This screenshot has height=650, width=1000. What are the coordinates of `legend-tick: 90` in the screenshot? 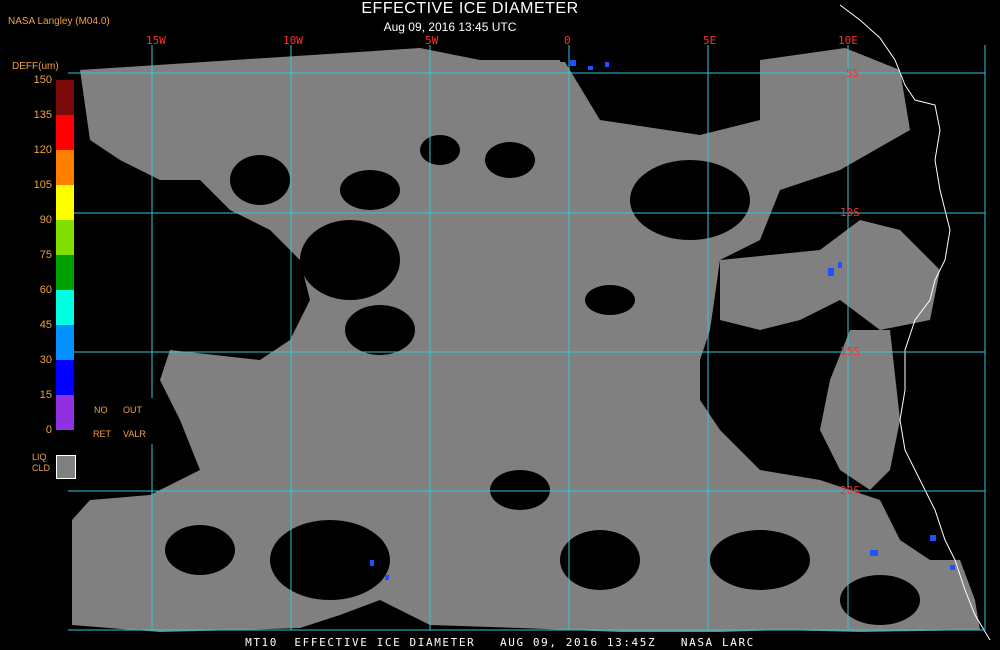 It's located at (45, 220).